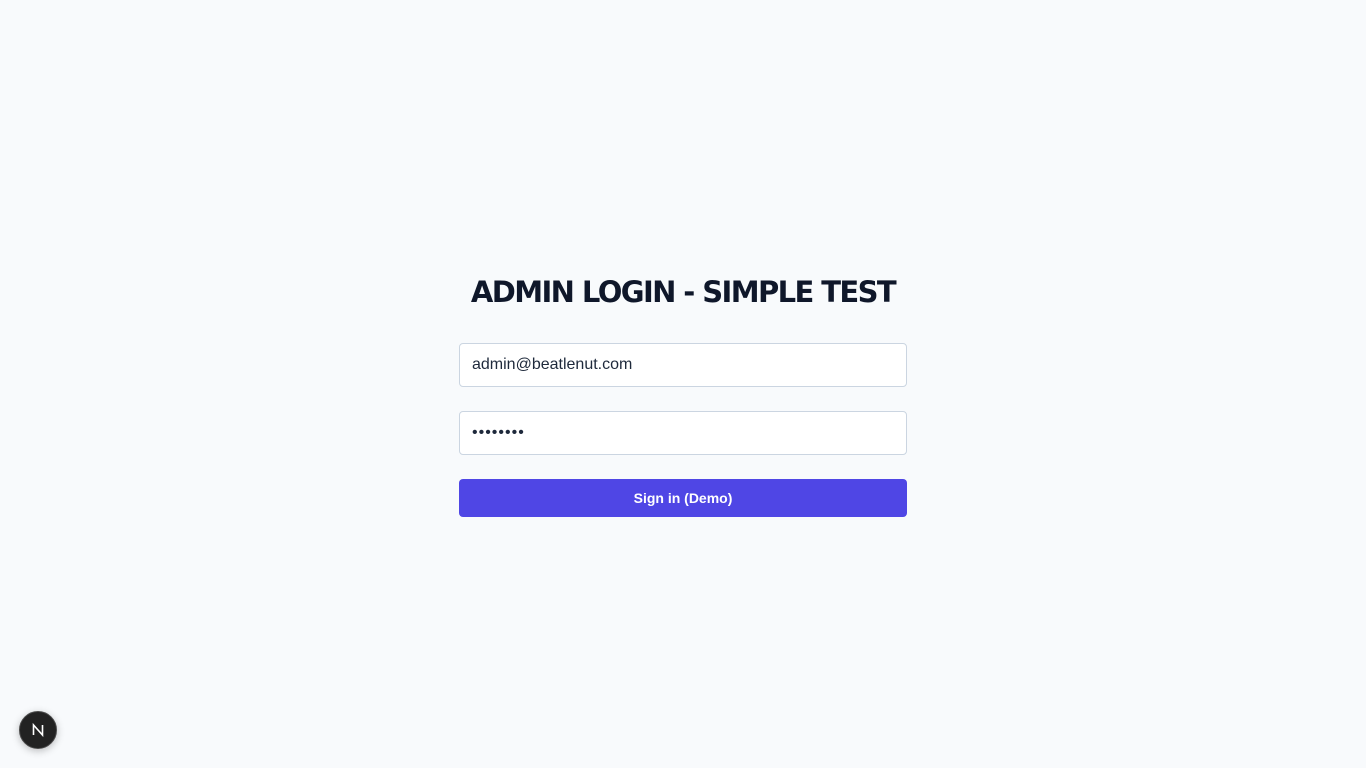  What do you see at coordinates (683, 433) in the screenshot?
I see `password-field` at bounding box center [683, 433].